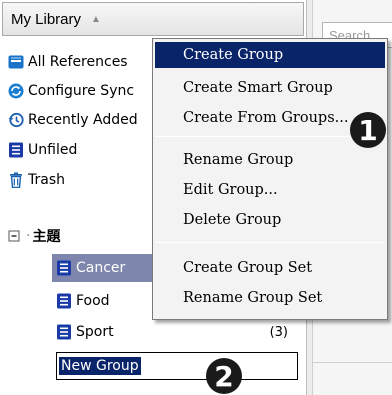  Describe the element at coordinates (83, 120) in the screenshot. I see `sidebar-item-label: Recently Added` at that location.